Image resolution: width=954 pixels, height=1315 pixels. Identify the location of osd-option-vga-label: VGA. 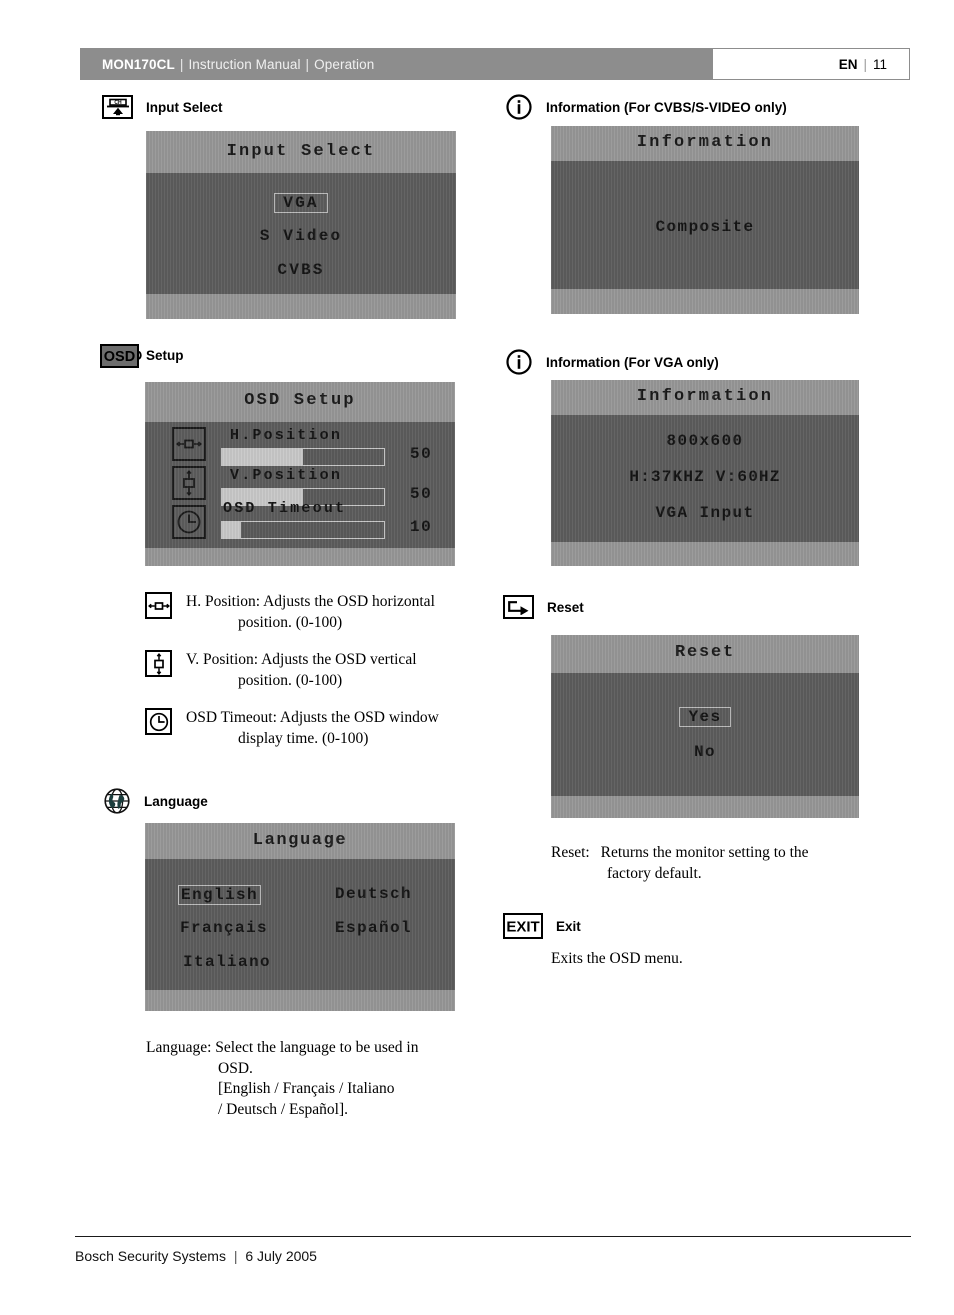
(301, 203).